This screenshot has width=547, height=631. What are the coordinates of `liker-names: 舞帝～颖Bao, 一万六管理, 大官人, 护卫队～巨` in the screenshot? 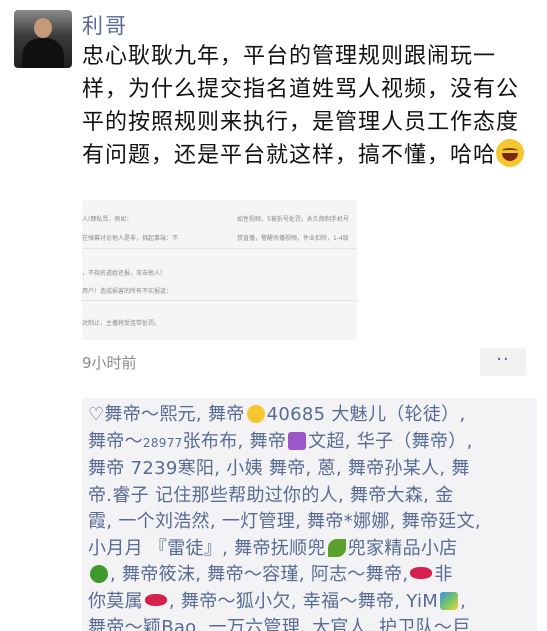 It's located at (279, 624).